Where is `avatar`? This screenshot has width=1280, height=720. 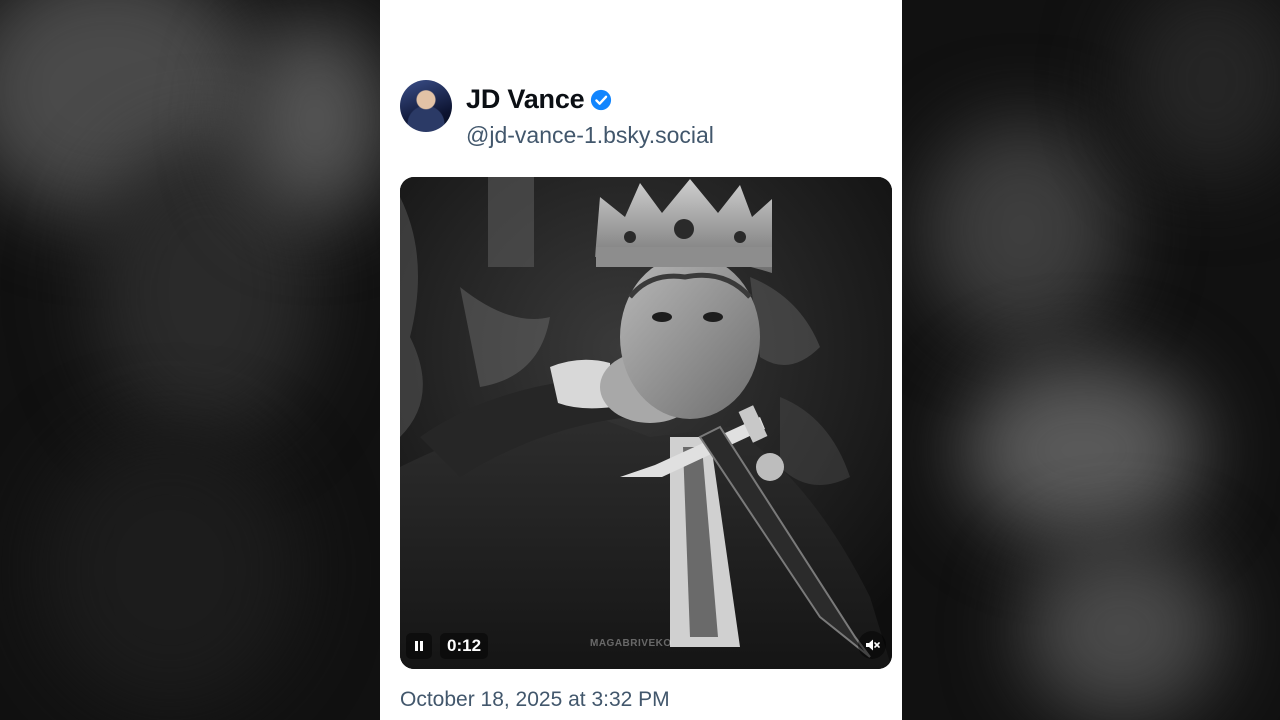 avatar is located at coordinates (426, 106).